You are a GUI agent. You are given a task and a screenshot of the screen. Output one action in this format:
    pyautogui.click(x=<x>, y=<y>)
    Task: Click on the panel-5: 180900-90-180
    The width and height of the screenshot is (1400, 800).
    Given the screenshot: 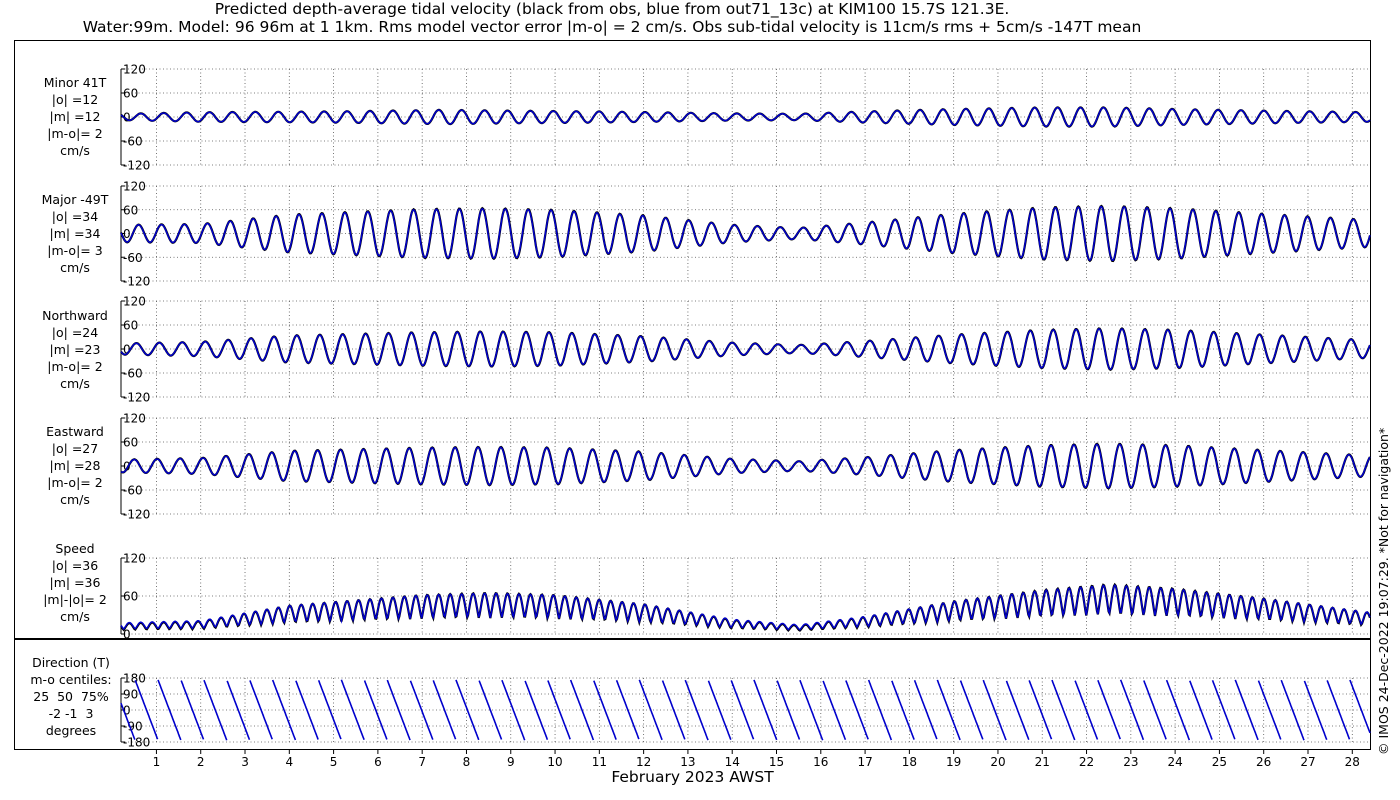 What is the action you would take?
    pyautogui.click(x=745, y=711)
    